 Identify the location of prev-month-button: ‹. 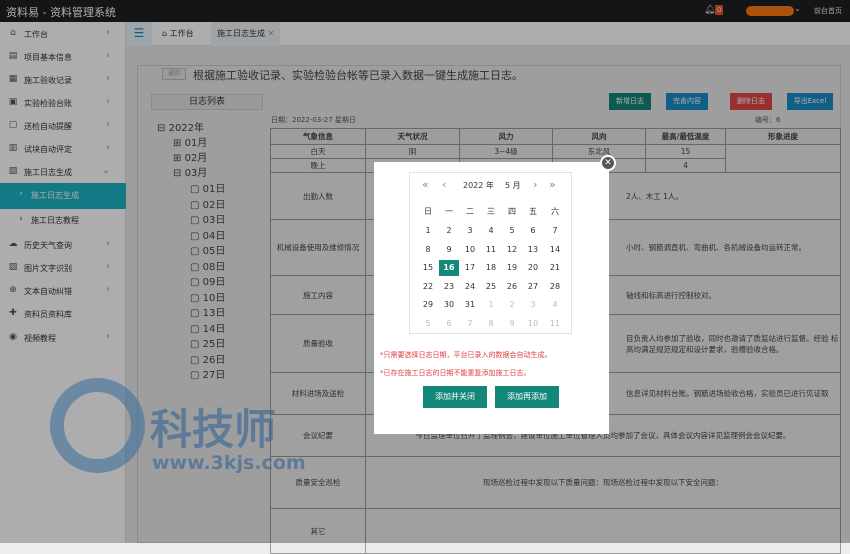
(444, 184).